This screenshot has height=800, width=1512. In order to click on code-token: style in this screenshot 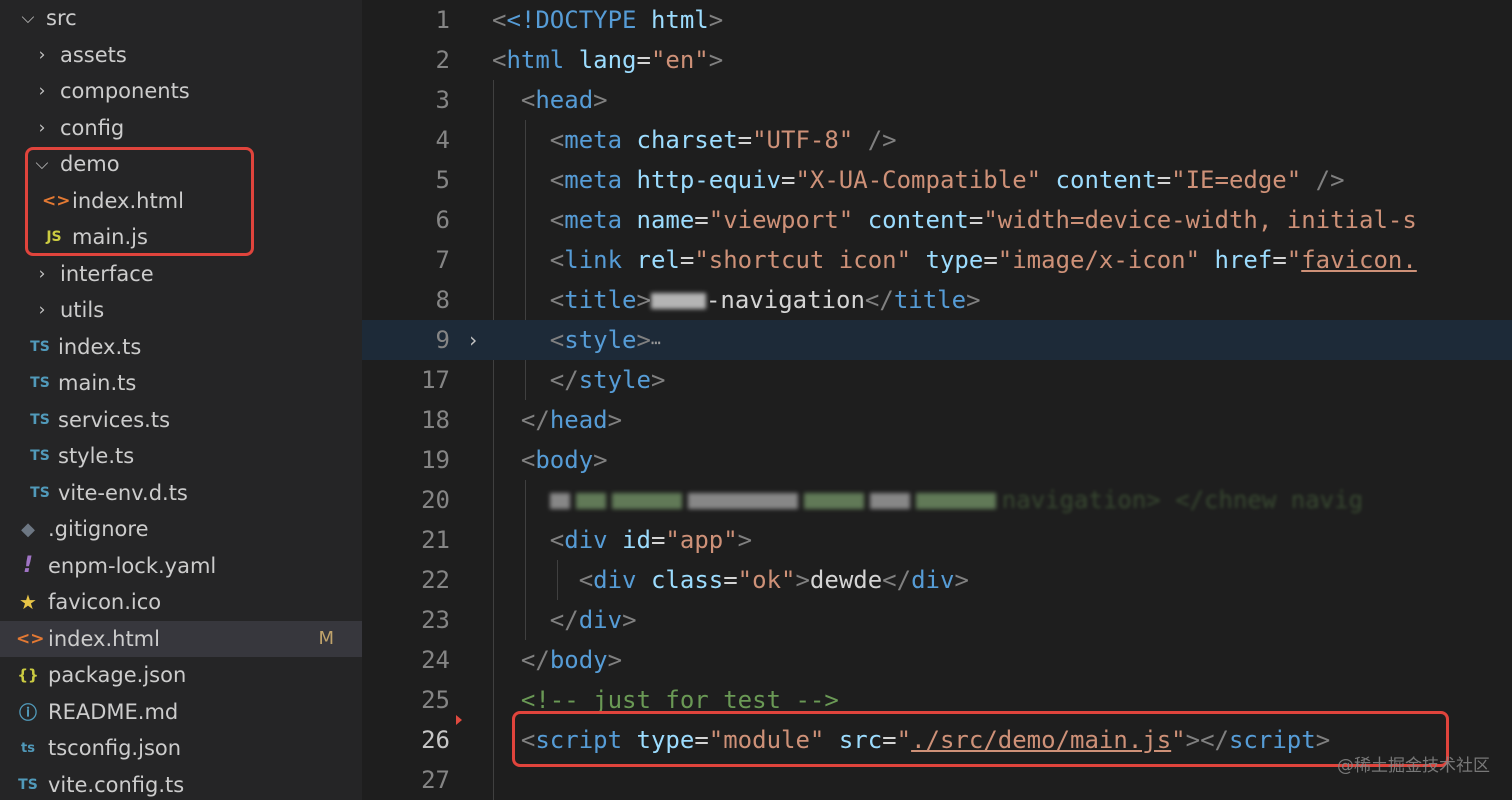, I will do `click(600, 340)`.